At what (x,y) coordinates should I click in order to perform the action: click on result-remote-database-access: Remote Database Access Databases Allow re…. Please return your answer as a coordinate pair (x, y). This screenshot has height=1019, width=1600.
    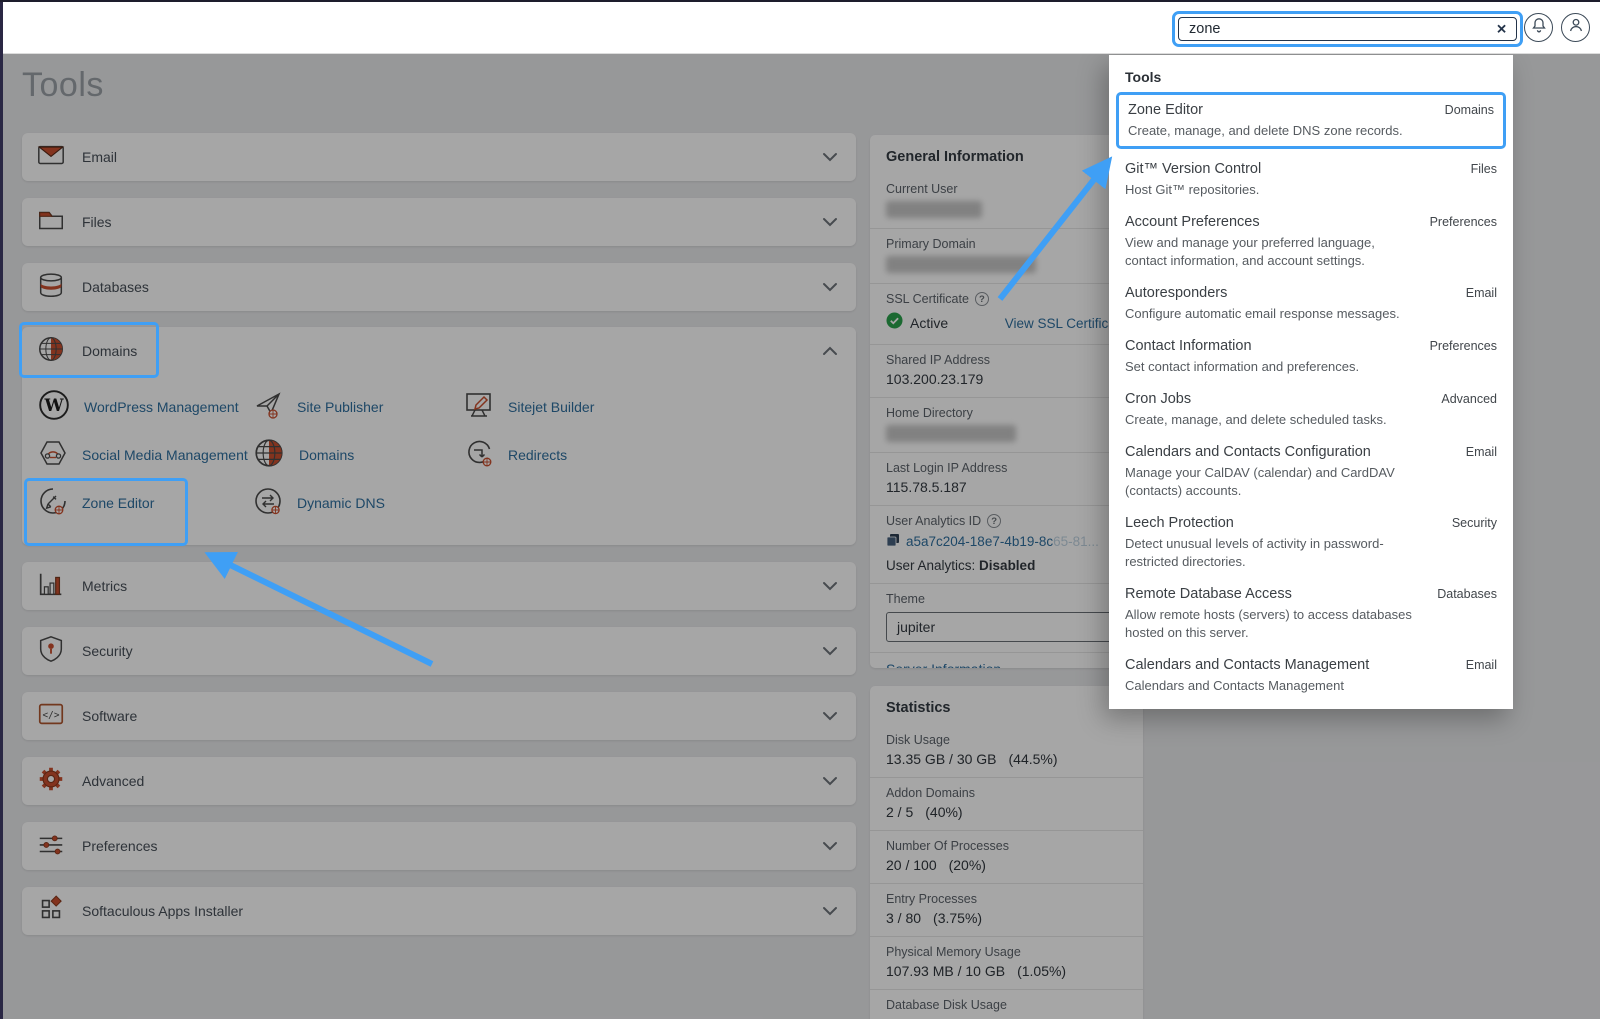
    Looking at the image, I should click on (1311, 613).